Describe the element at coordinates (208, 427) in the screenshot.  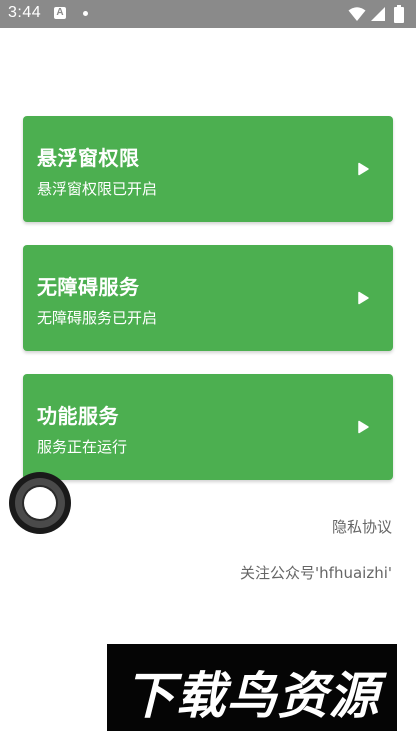
I see `card-function-service: 功能服务 服务正在运行` at that location.